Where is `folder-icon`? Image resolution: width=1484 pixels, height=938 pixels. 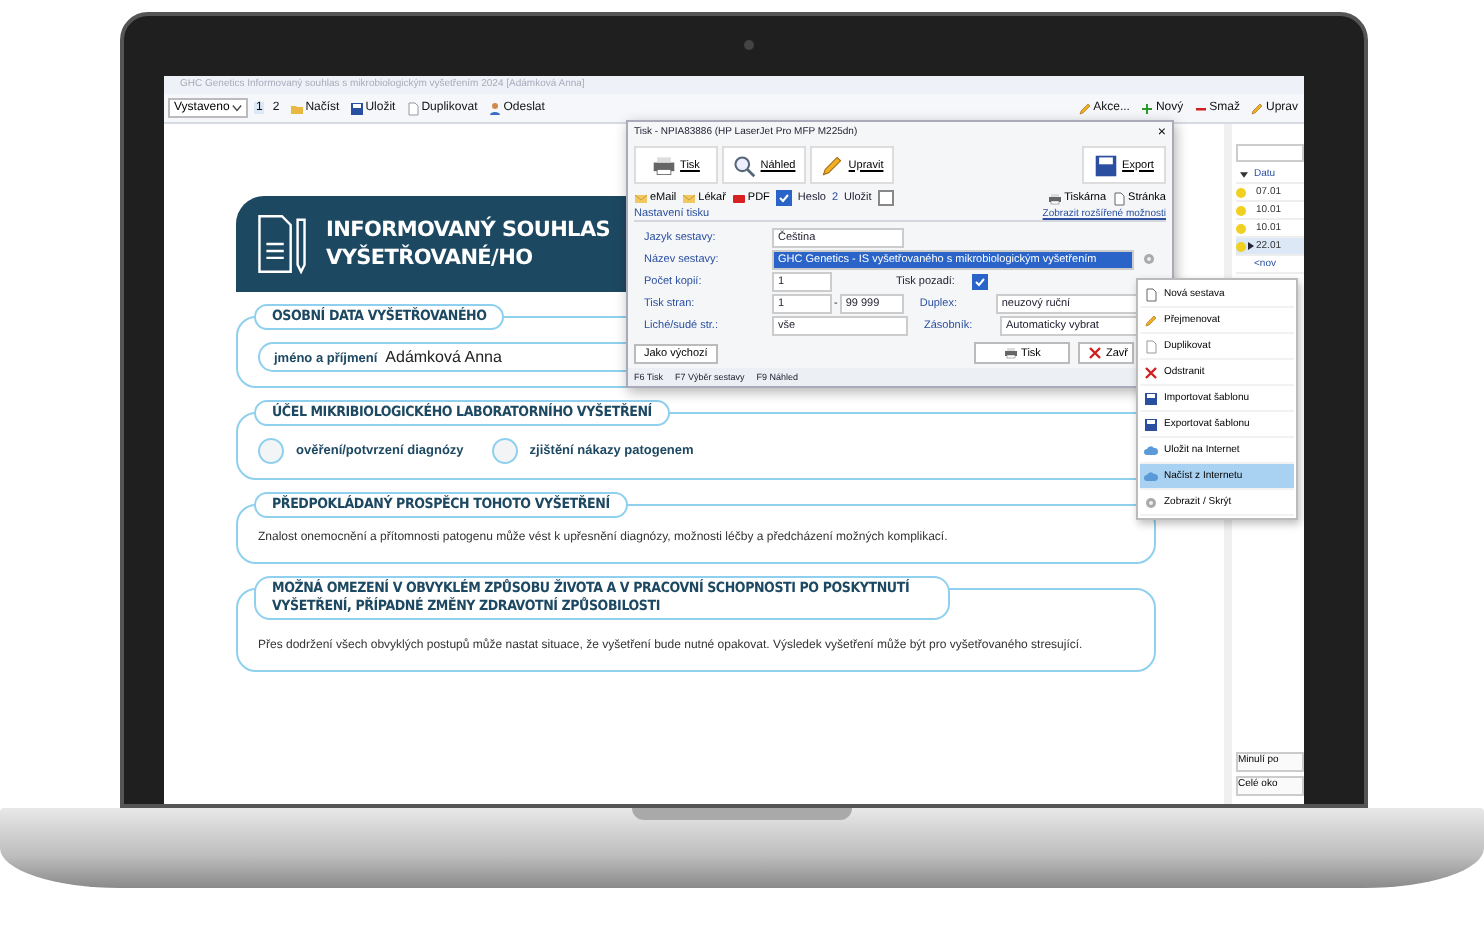 folder-icon is located at coordinates (296, 108).